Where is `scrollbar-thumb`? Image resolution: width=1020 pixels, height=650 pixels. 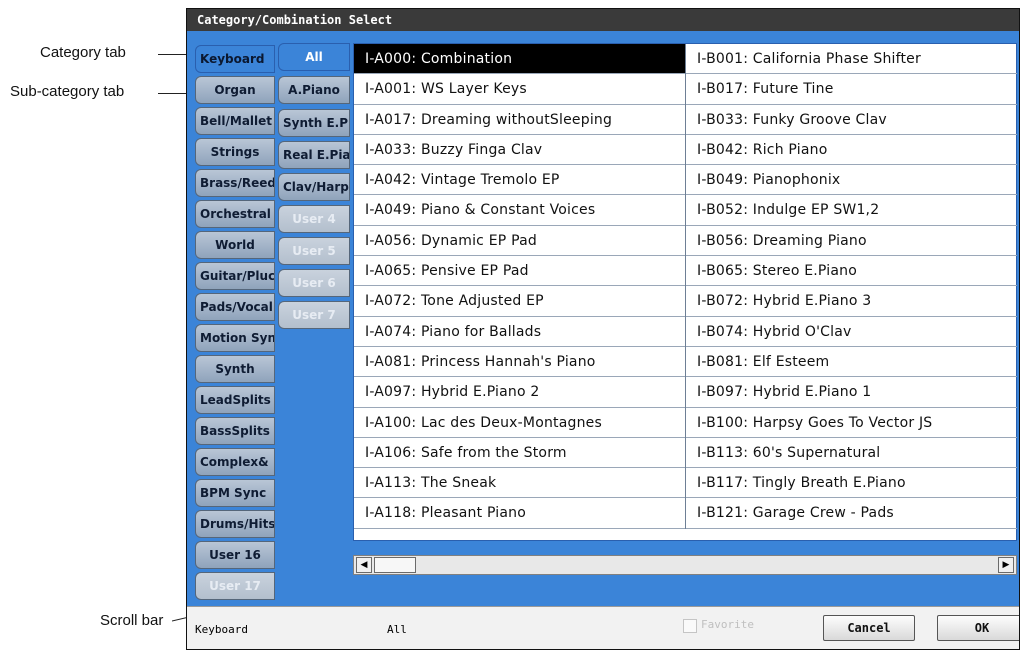
scrollbar-thumb is located at coordinates (395, 565).